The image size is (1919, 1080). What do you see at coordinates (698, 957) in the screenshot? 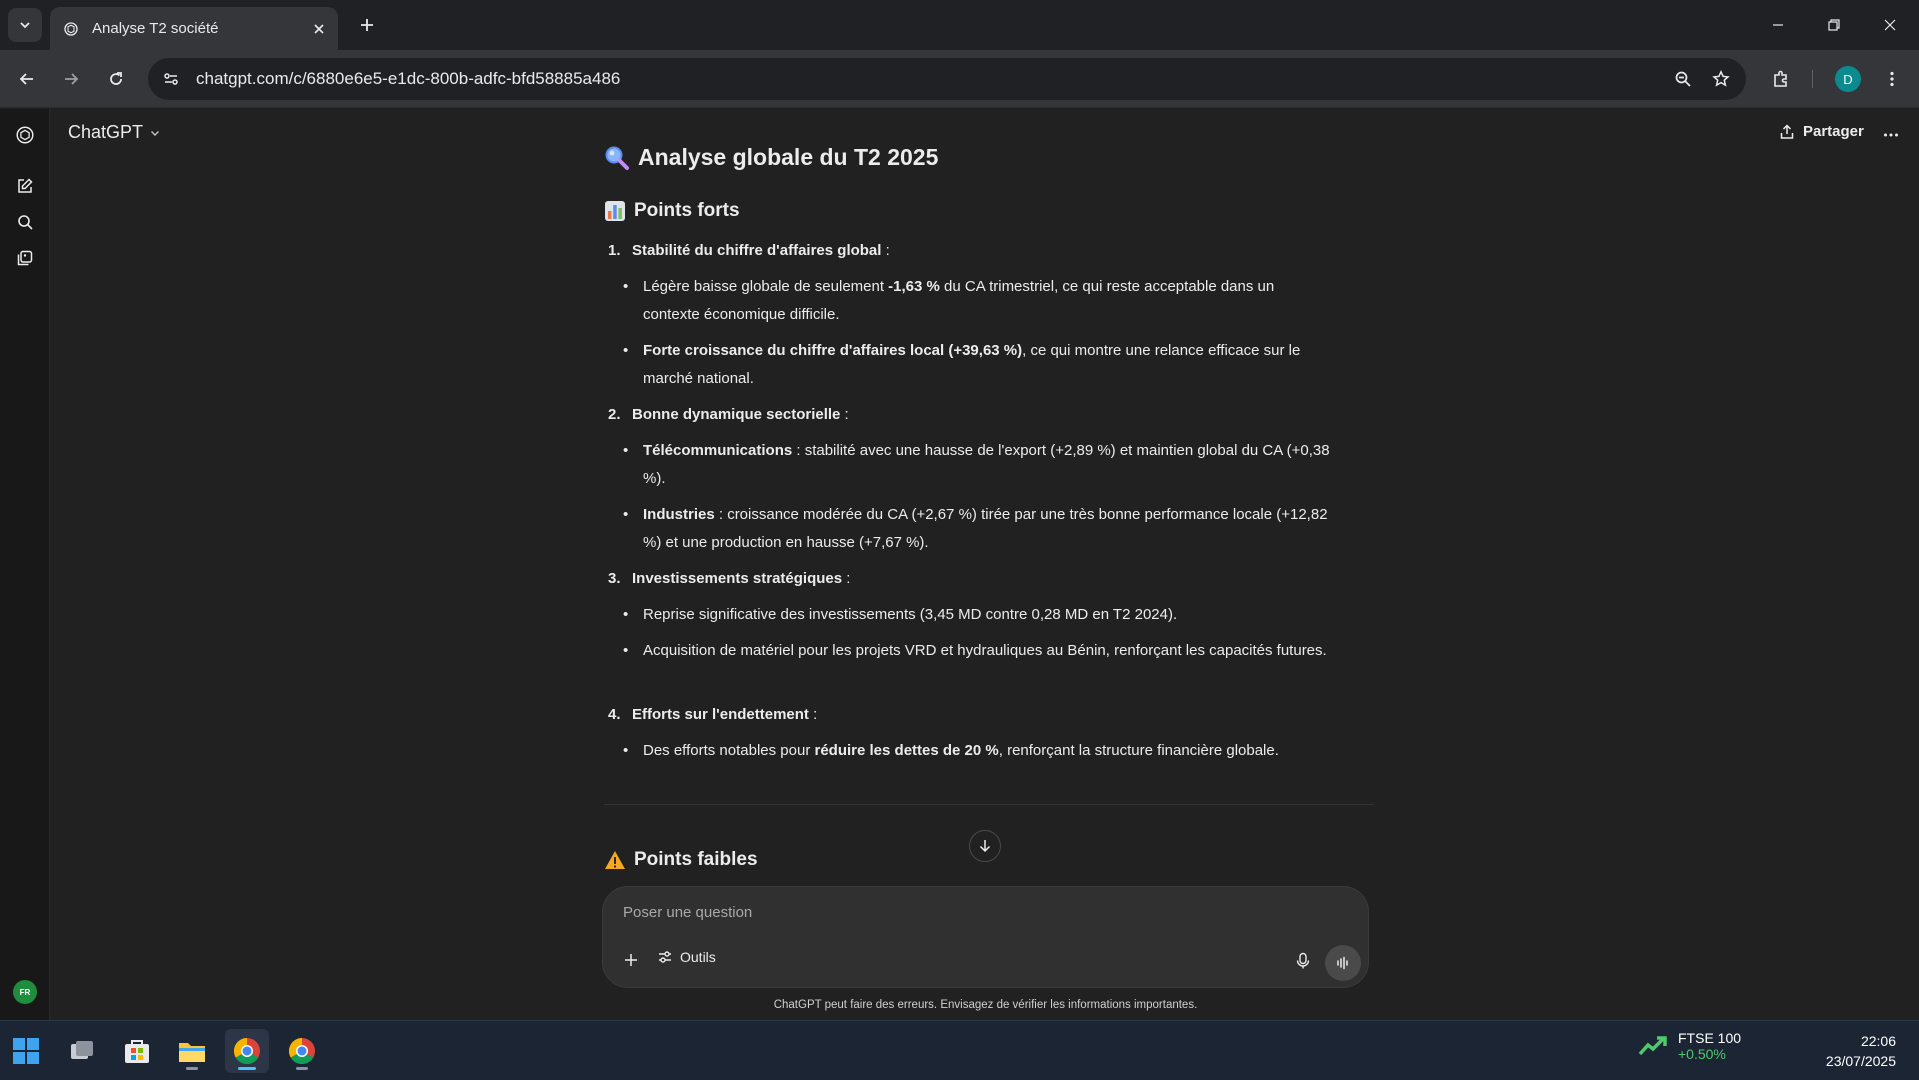
I see `tools-label: Outils` at bounding box center [698, 957].